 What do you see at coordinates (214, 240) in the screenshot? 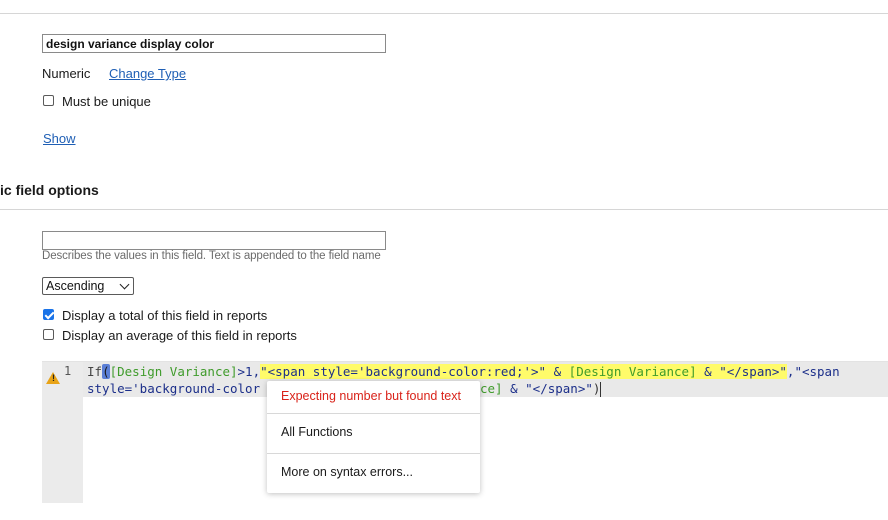
I see `units-input` at bounding box center [214, 240].